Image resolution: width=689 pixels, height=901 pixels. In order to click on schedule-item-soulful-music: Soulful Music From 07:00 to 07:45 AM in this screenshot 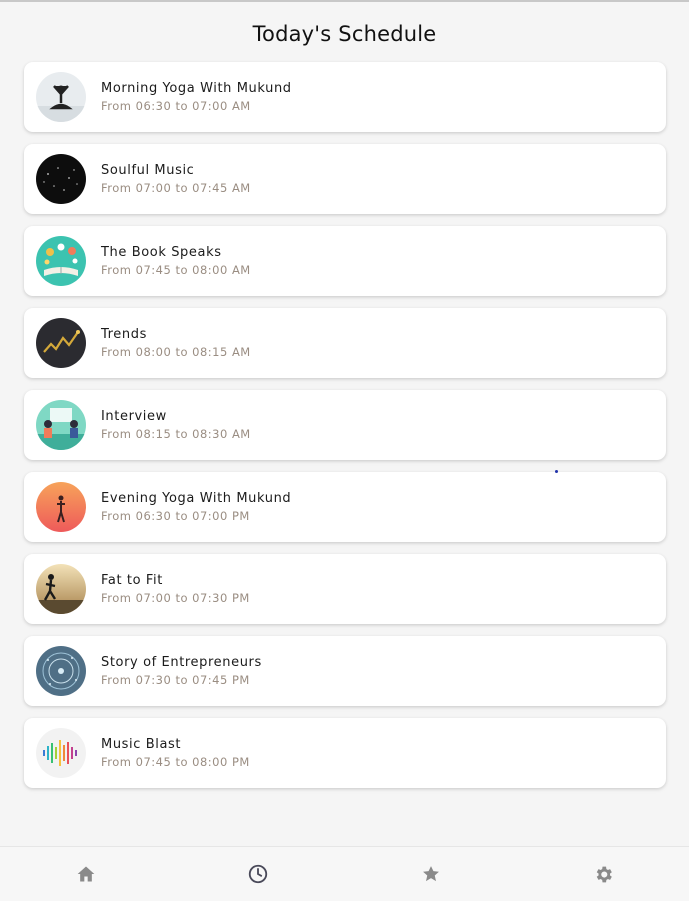, I will do `click(345, 179)`.